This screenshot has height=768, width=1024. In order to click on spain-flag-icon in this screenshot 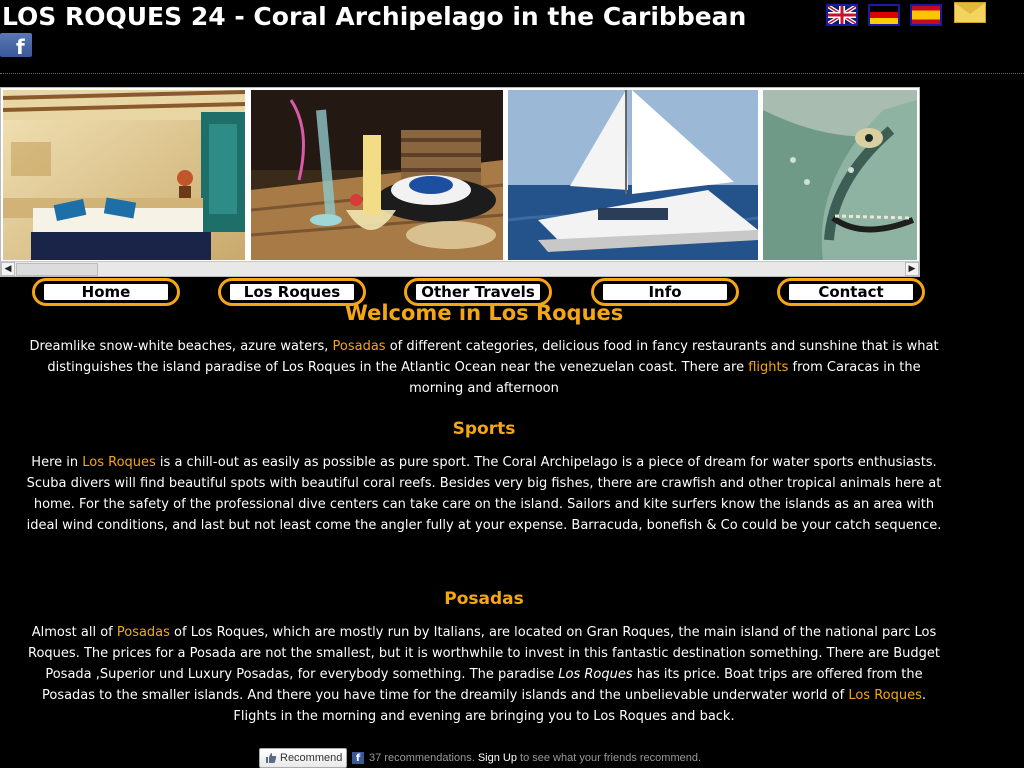, I will do `click(926, 15)`.